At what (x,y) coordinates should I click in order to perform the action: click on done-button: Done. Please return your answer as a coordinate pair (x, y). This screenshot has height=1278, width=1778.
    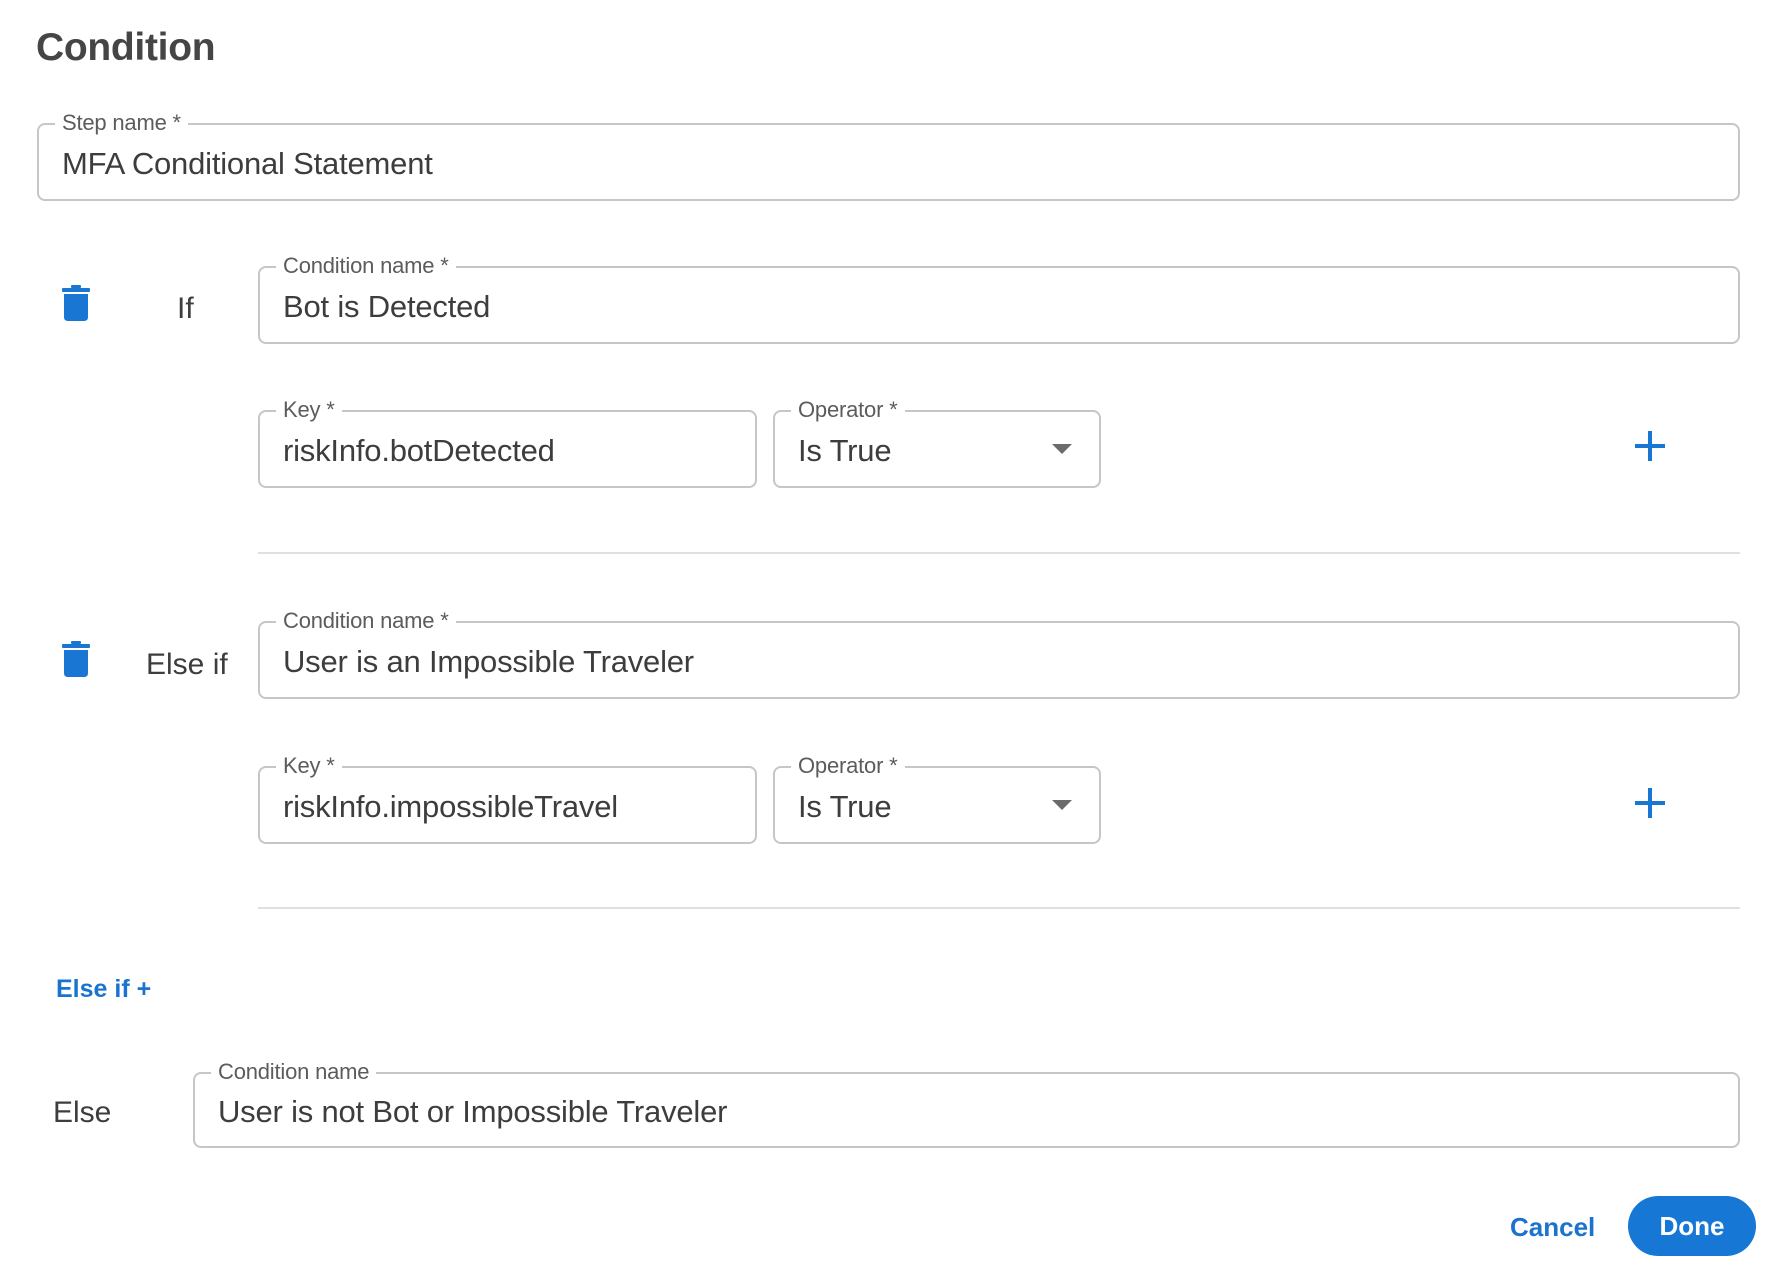
    Looking at the image, I should click on (1692, 1226).